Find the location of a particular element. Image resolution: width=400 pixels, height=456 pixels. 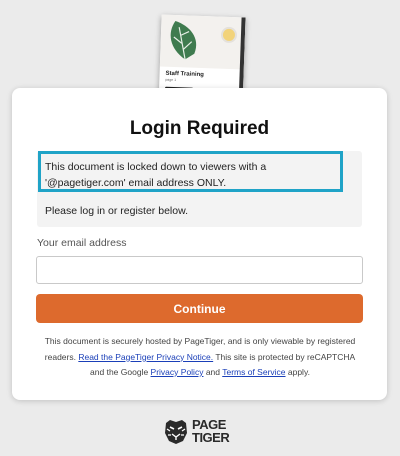

terms-of-service-link: Terms of Service is located at coordinates (253, 372).